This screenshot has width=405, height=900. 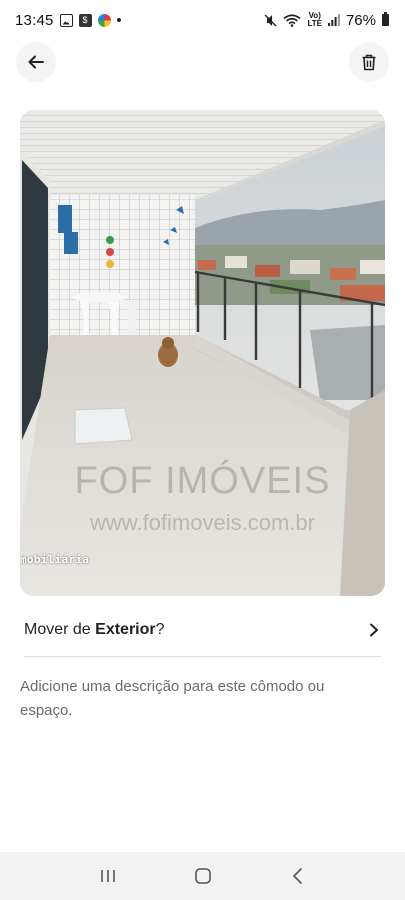 What do you see at coordinates (333, 20) in the screenshot?
I see `signal-icon` at bounding box center [333, 20].